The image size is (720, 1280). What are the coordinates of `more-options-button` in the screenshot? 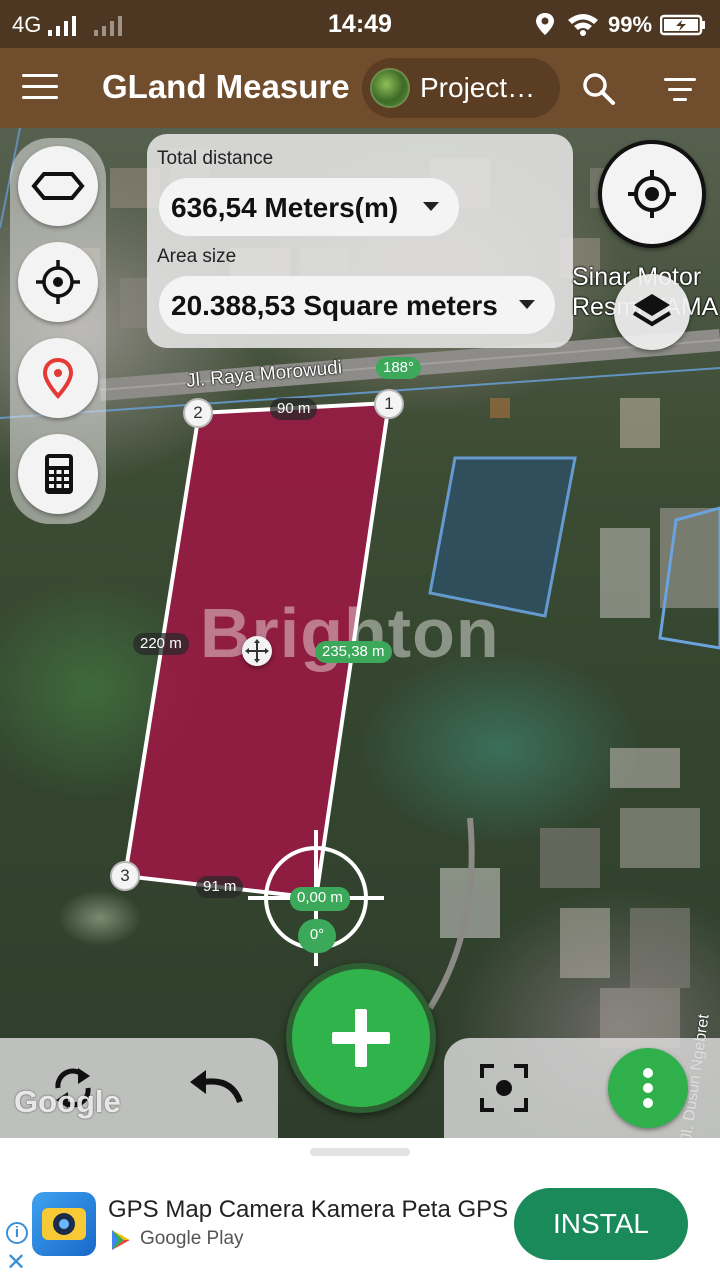 It's located at (648, 1088).